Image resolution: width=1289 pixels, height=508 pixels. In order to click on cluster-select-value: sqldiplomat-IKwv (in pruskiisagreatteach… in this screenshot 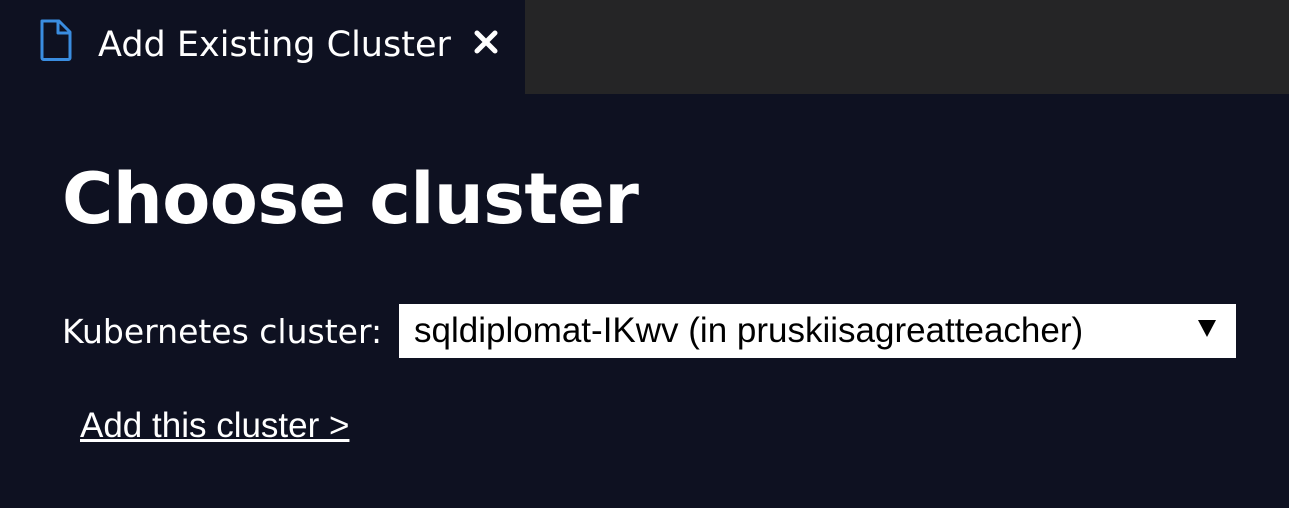, I will do `click(749, 330)`.